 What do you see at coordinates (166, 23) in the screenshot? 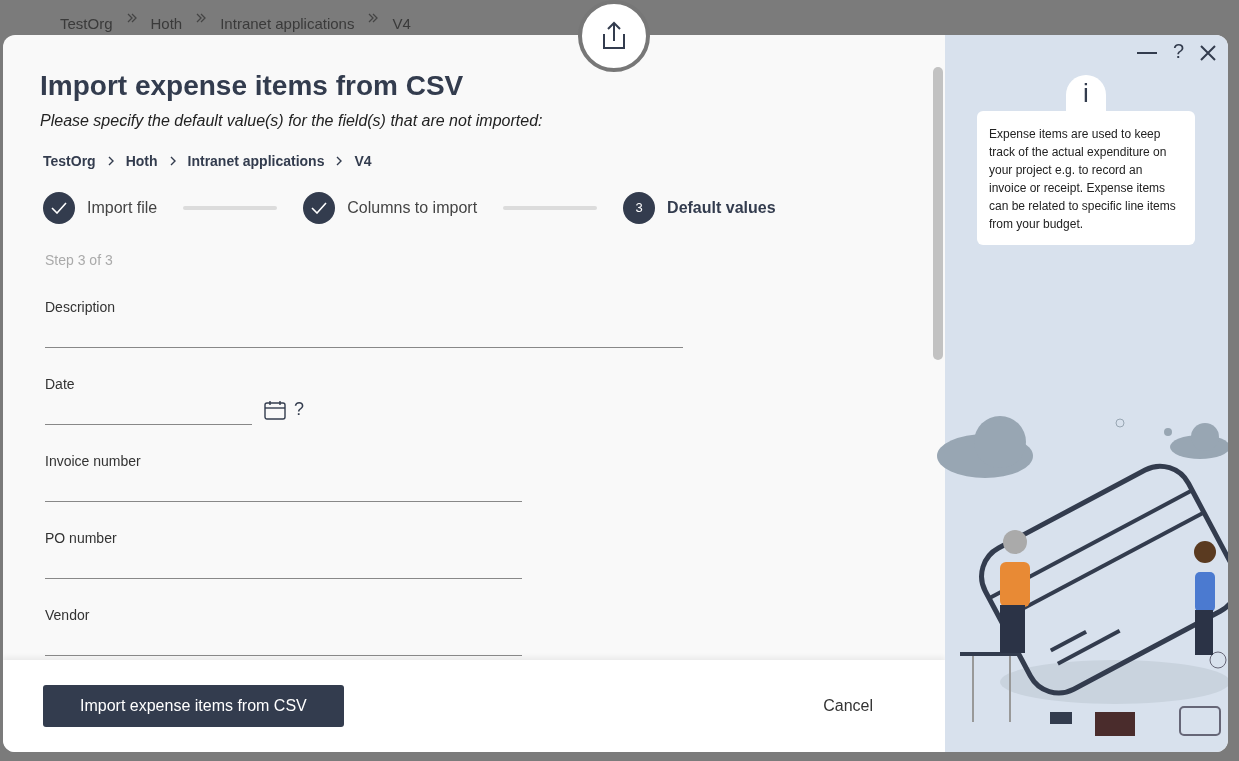
I see `background-breadcrumb-item: Hoth` at bounding box center [166, 23].